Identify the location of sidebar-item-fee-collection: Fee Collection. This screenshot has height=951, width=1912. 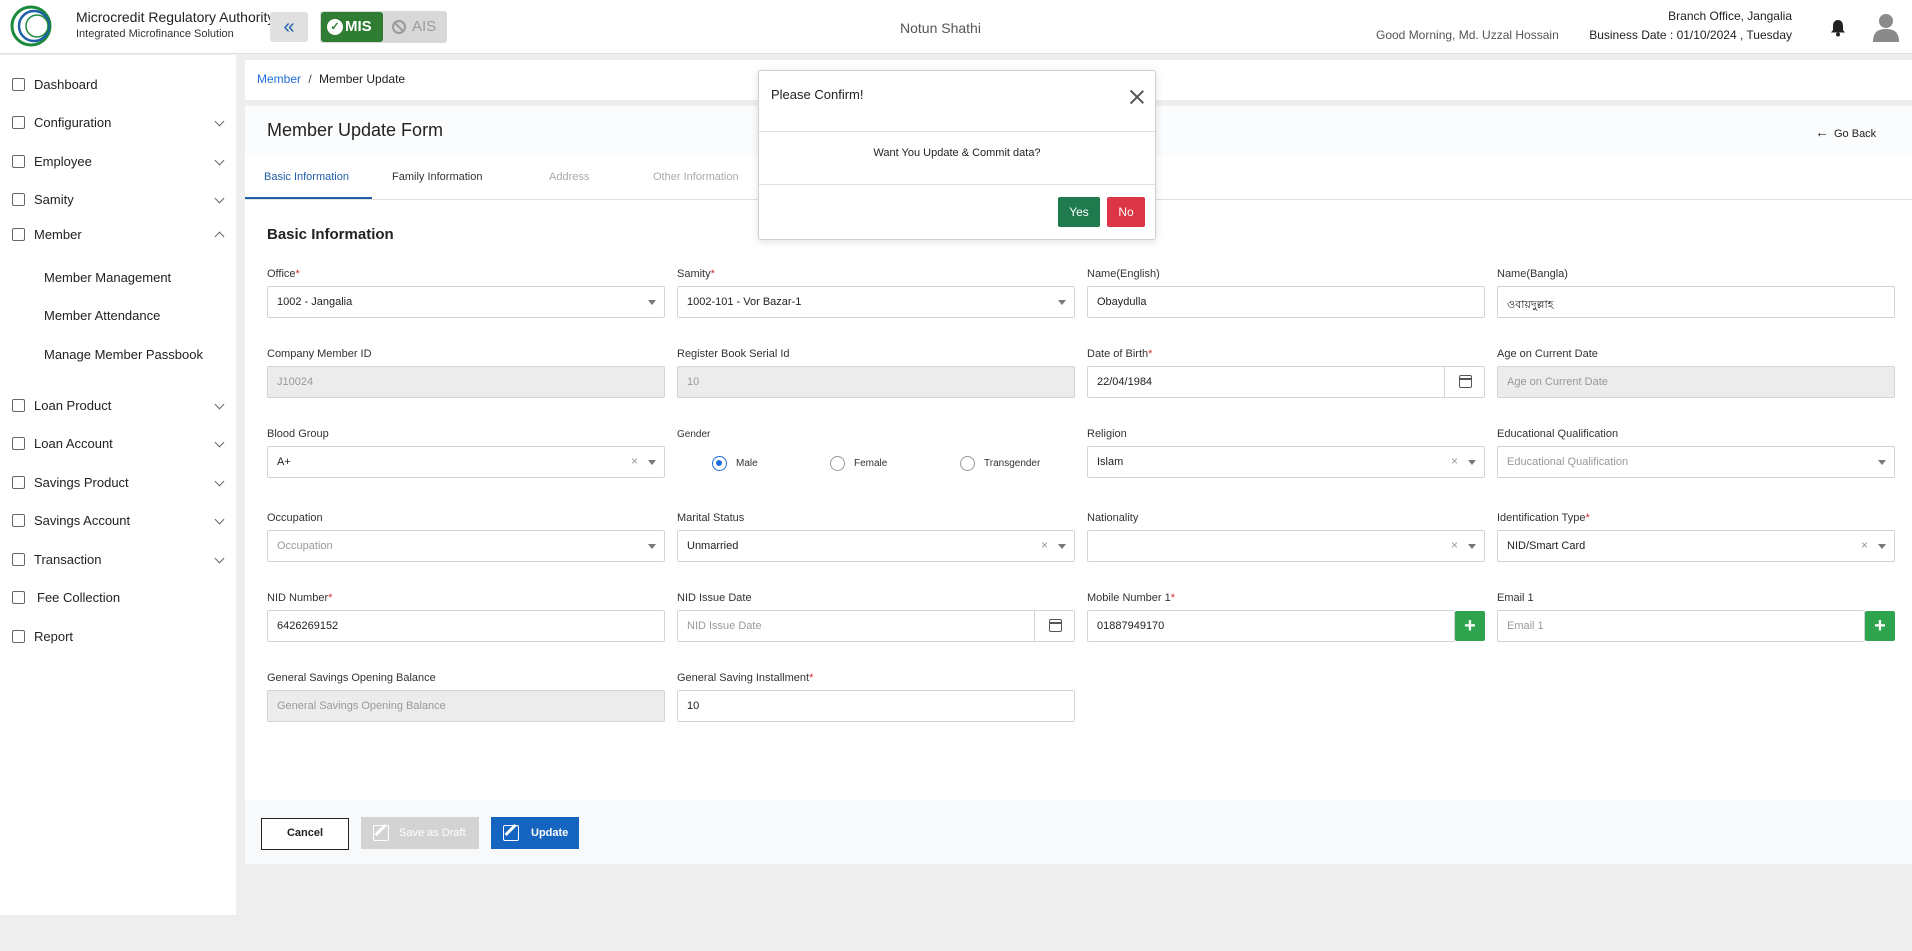
(118, 598).